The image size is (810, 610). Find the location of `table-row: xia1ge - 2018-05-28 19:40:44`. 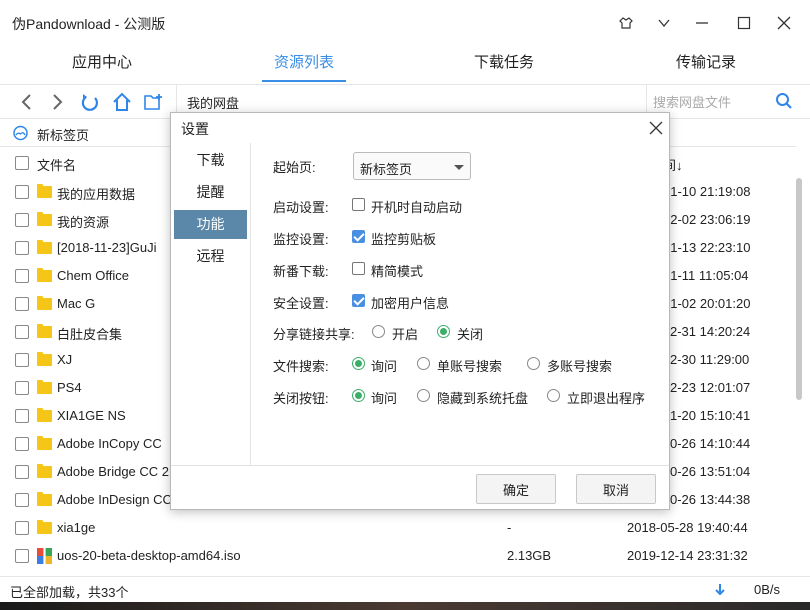

table-row: xia1ge - 2018-05-28 19:40:44 is located at coordinates (398, 528).